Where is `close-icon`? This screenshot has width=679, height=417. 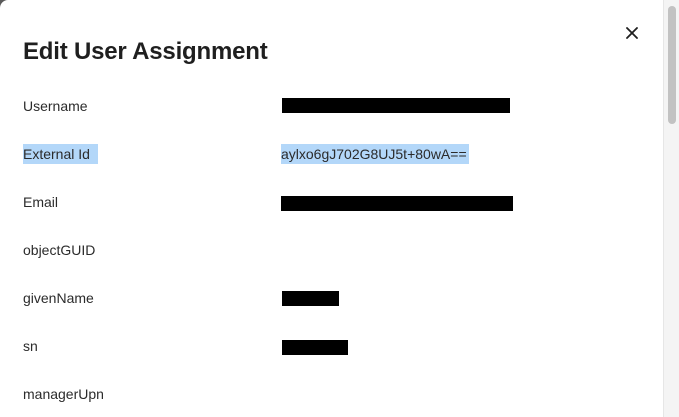 close-icon is located at coordinates (632, 33).